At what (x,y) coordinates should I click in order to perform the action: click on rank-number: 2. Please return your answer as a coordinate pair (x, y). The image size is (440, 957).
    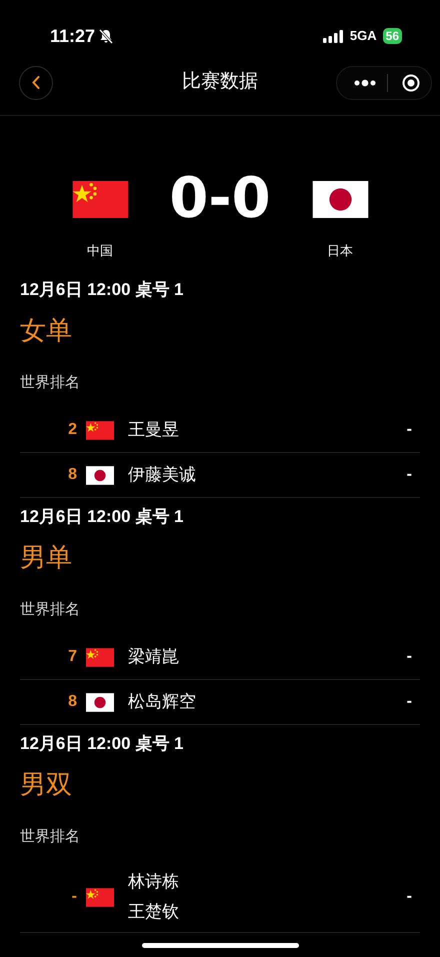
    Looking at the image, I should click on (72, 430).